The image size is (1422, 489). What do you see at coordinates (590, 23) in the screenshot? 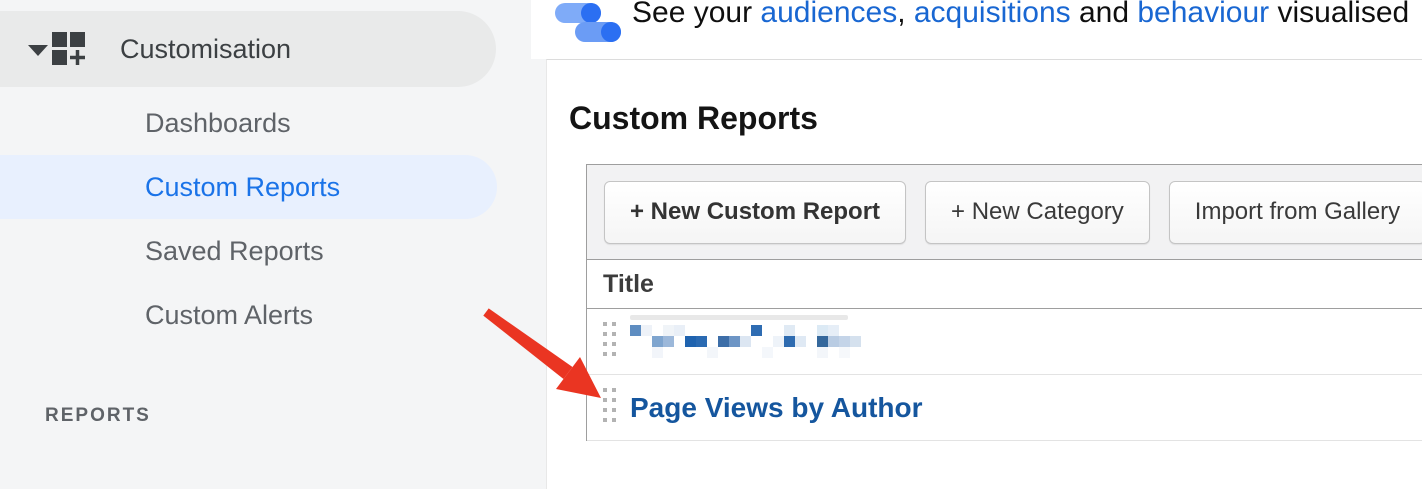
I see `data-toggles-icon` at bounding box center [590, 23].